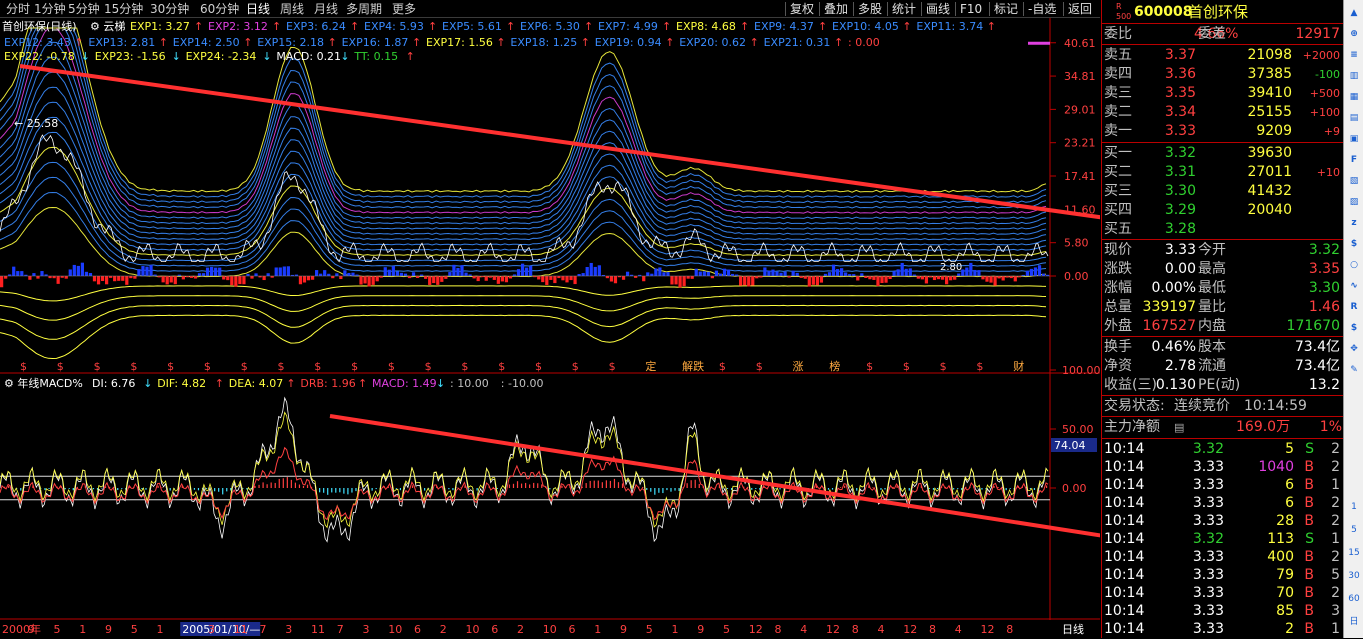 This screenshot has height=639, width=1363. I want to click on period-tab: 15分钟, so click(123, 9).